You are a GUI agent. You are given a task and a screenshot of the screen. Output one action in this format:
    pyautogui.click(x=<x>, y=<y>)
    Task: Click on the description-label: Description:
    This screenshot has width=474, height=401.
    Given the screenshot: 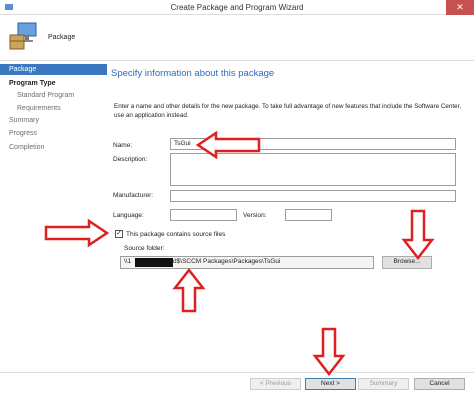 What is the action you would take?
    pyautogui.click(x=130, y=159)
    